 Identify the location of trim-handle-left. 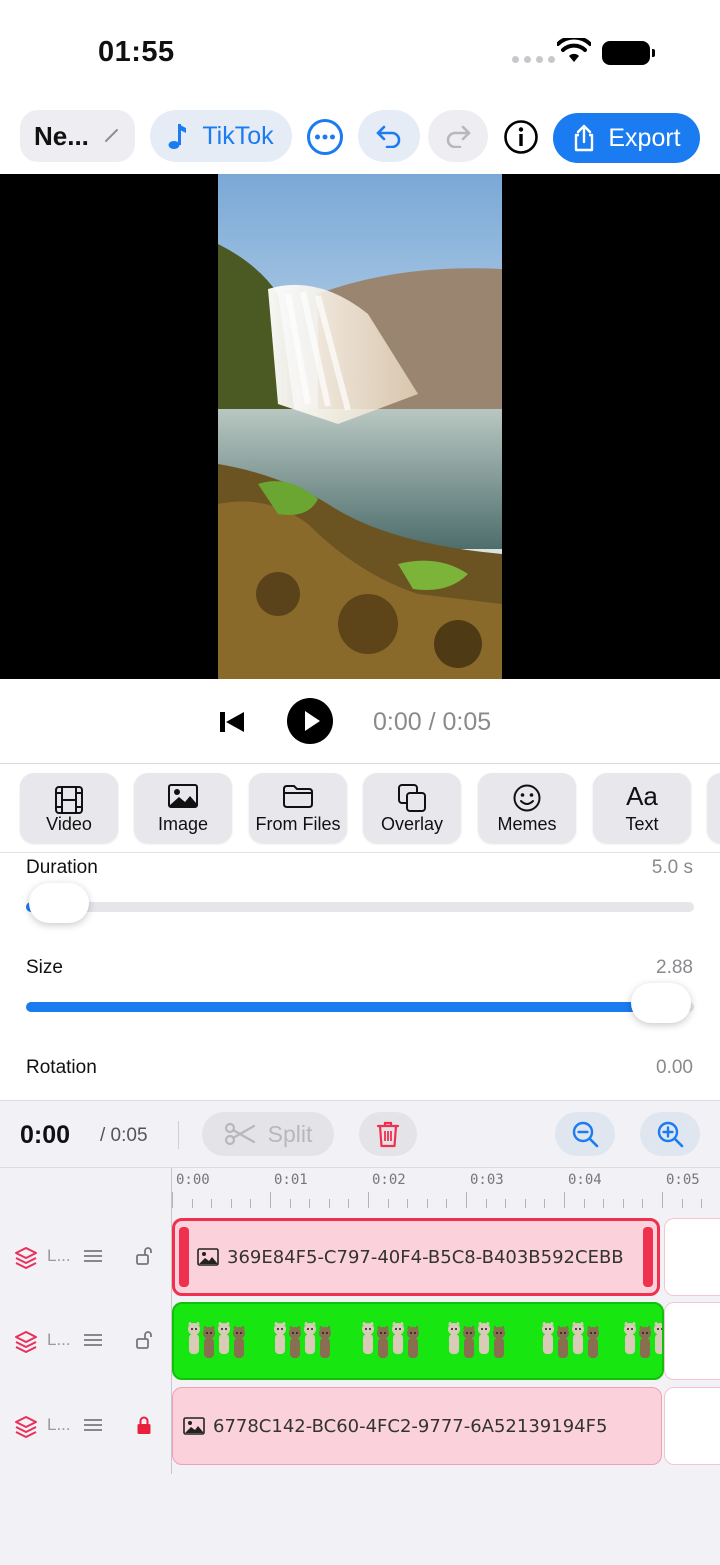
(184, 1257).